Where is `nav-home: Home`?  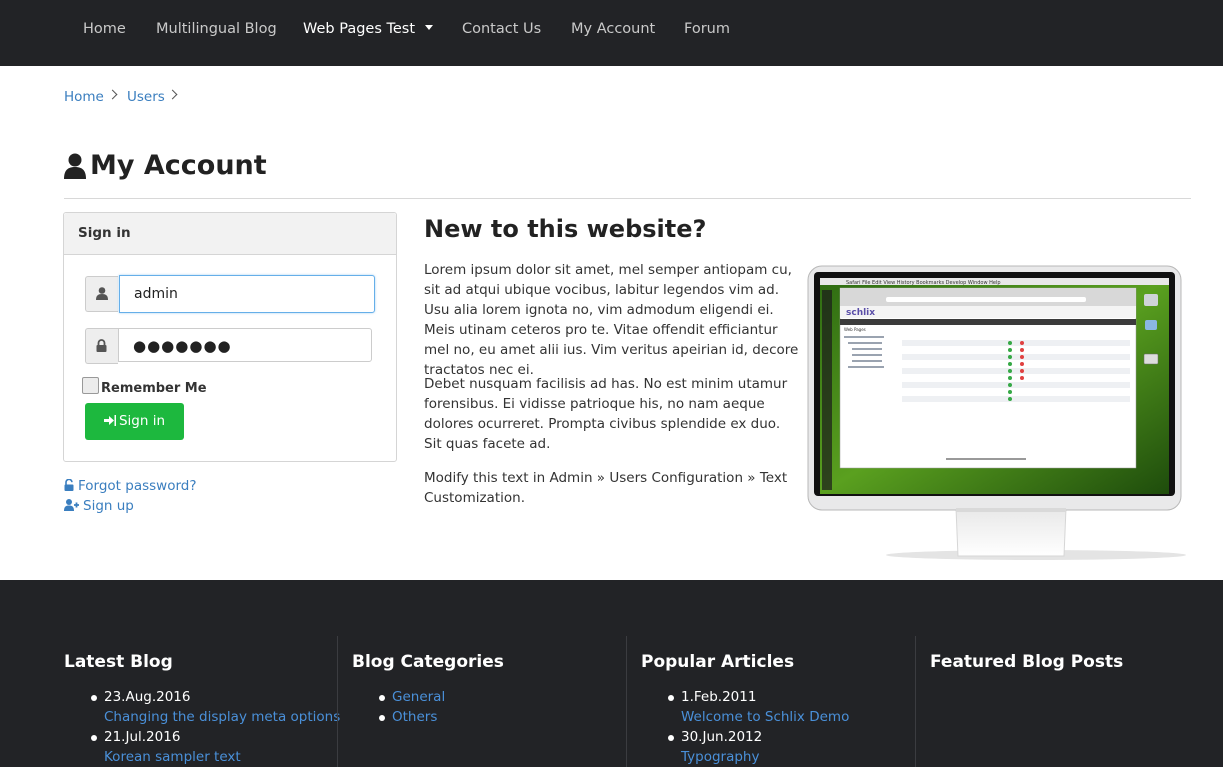
nav-home: Home is located at coordinates (104, 29).